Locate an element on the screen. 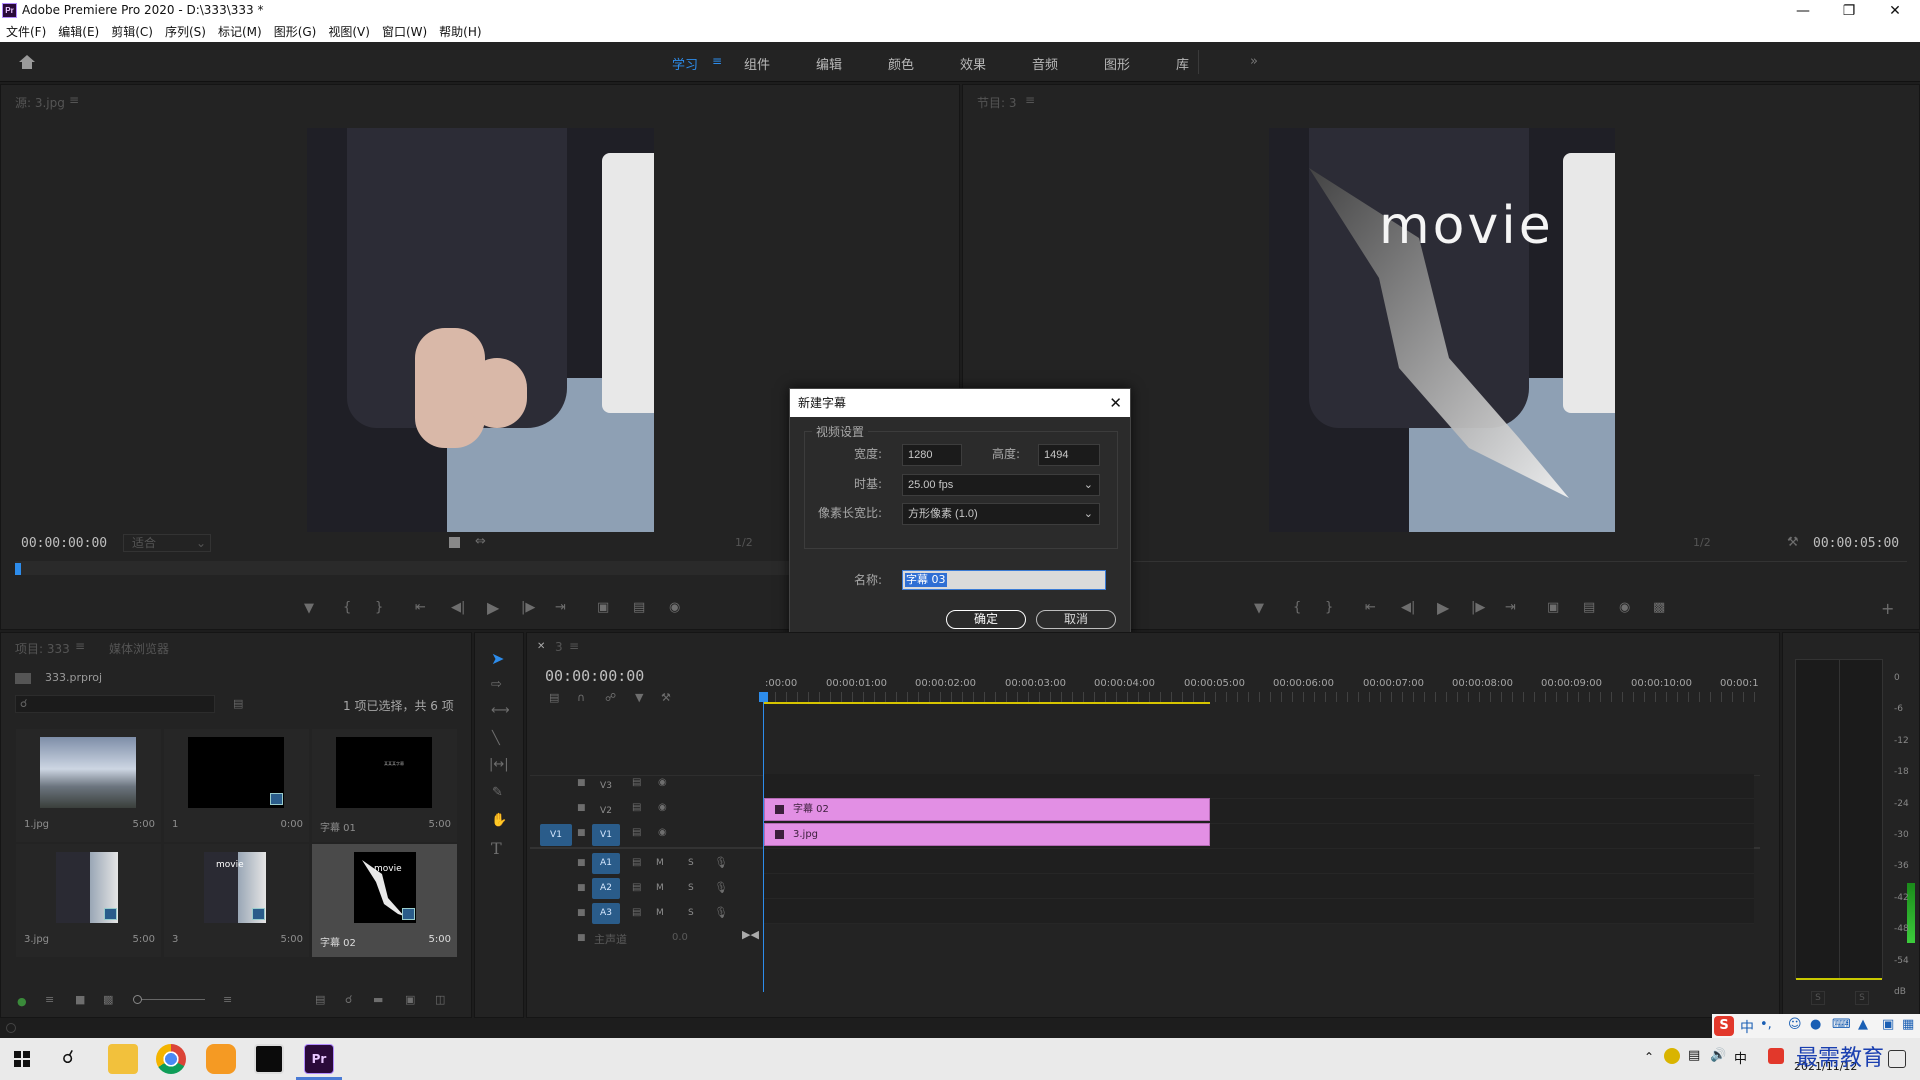  workspace-overflow-button: » is located at coordinates (1254, 61).